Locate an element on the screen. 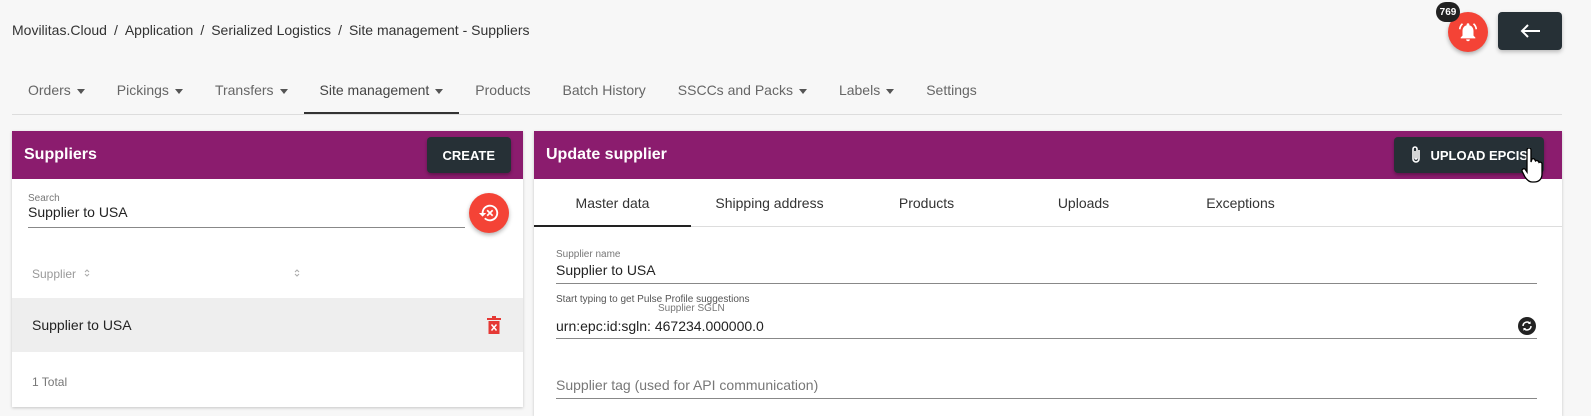  supplier-name-field: Supplier name Supplier to USA is located at coordinates (1046, 266).